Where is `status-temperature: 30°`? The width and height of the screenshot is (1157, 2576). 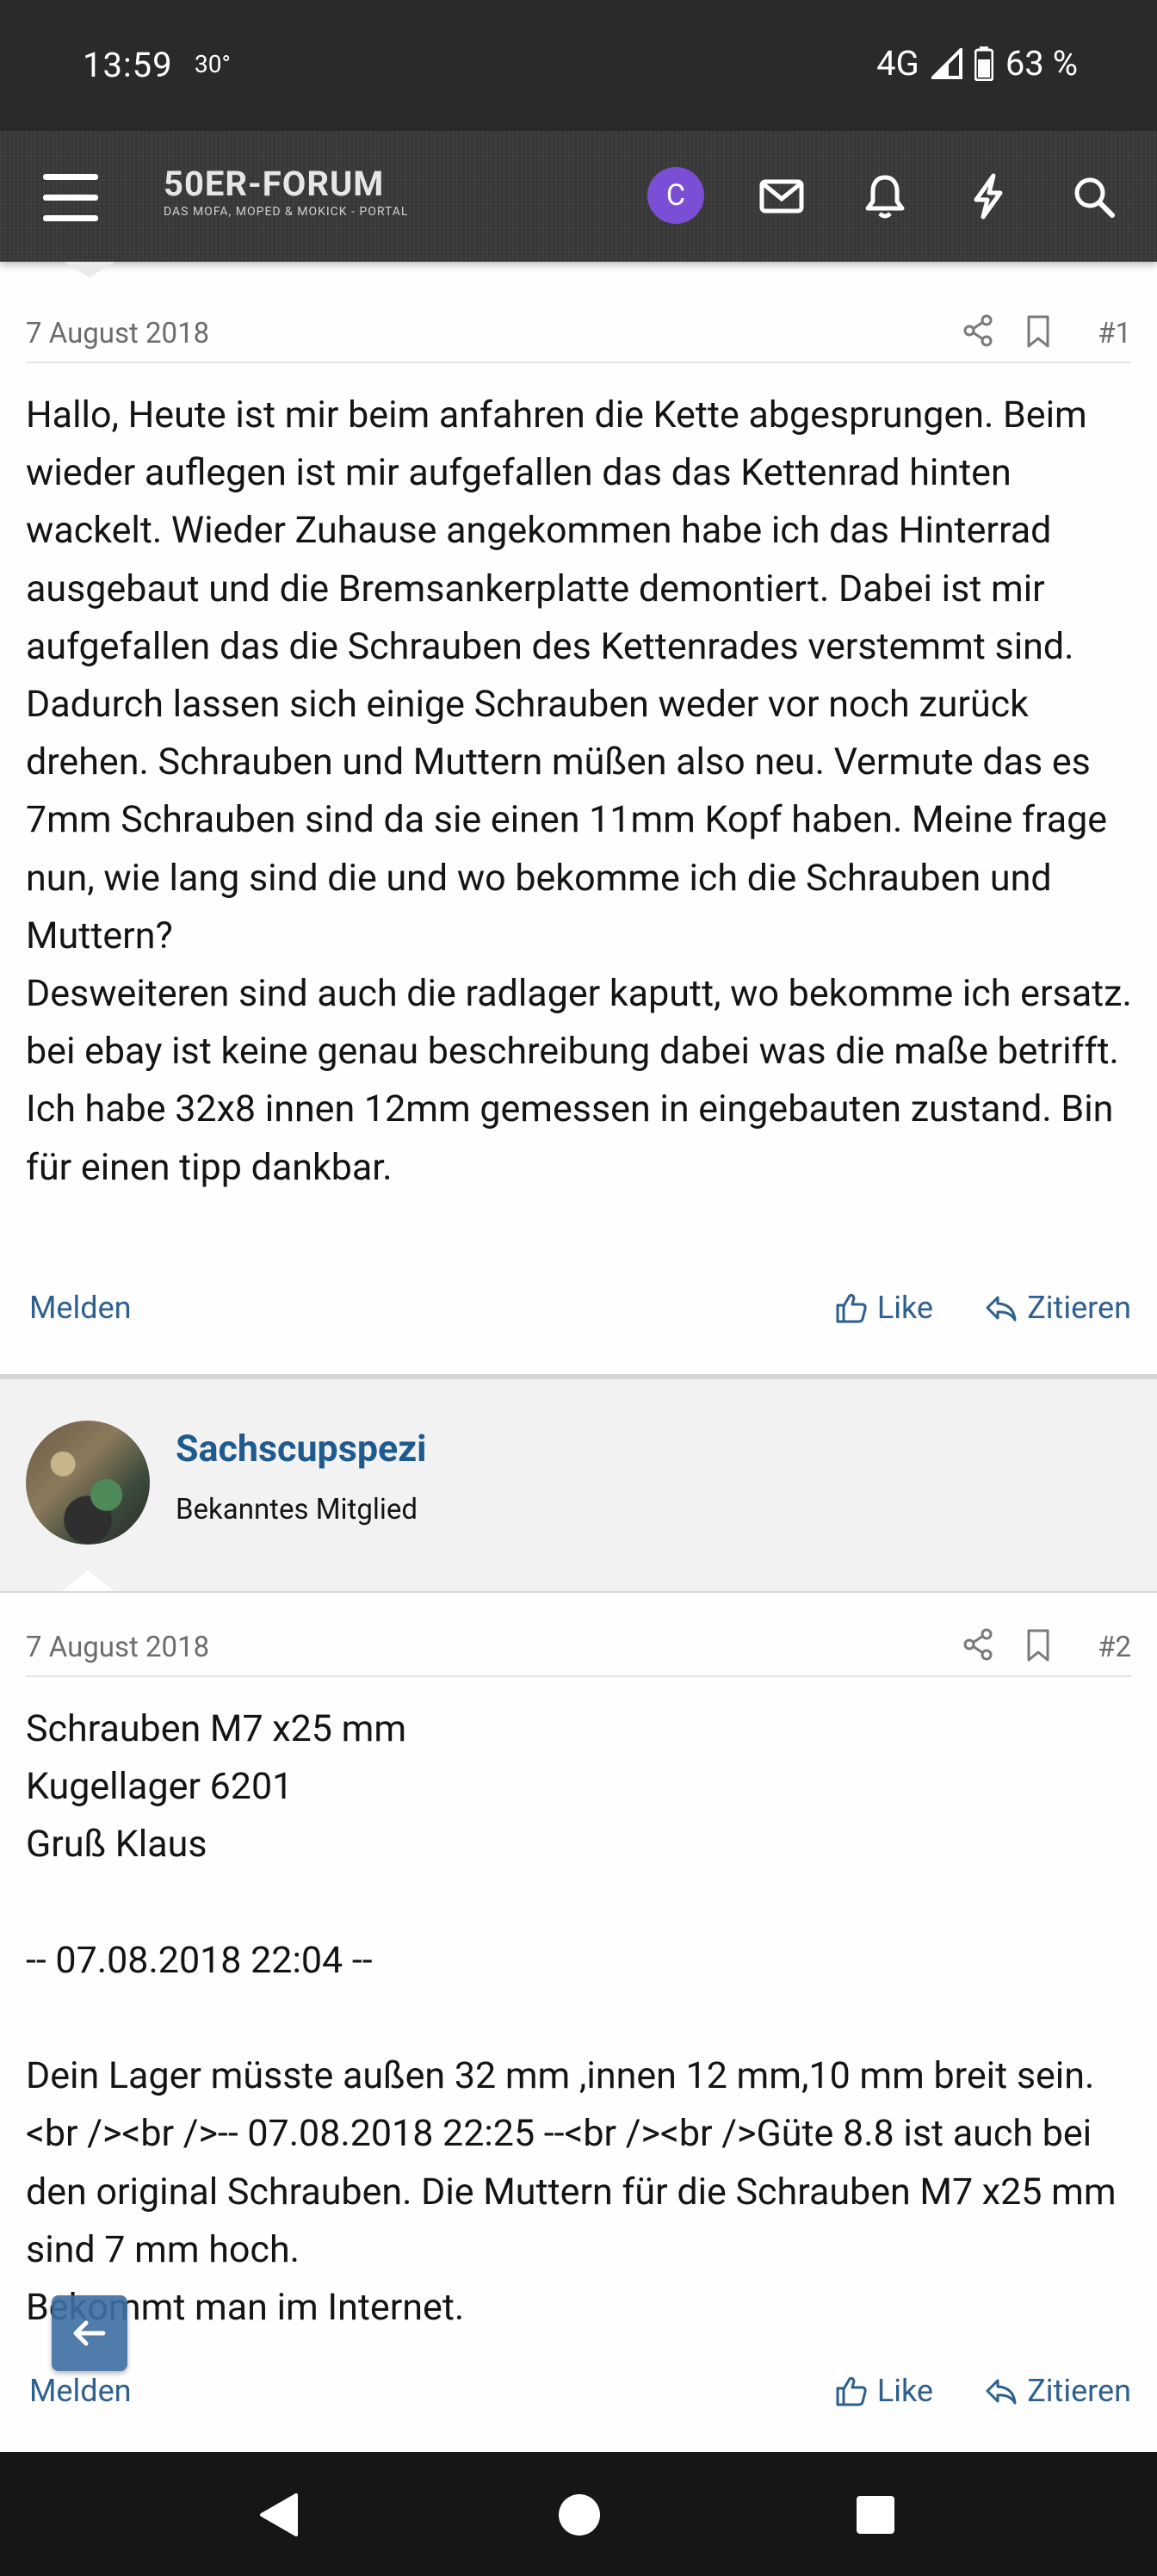
status-temperature: 30° is located at coordinates (213, 64).